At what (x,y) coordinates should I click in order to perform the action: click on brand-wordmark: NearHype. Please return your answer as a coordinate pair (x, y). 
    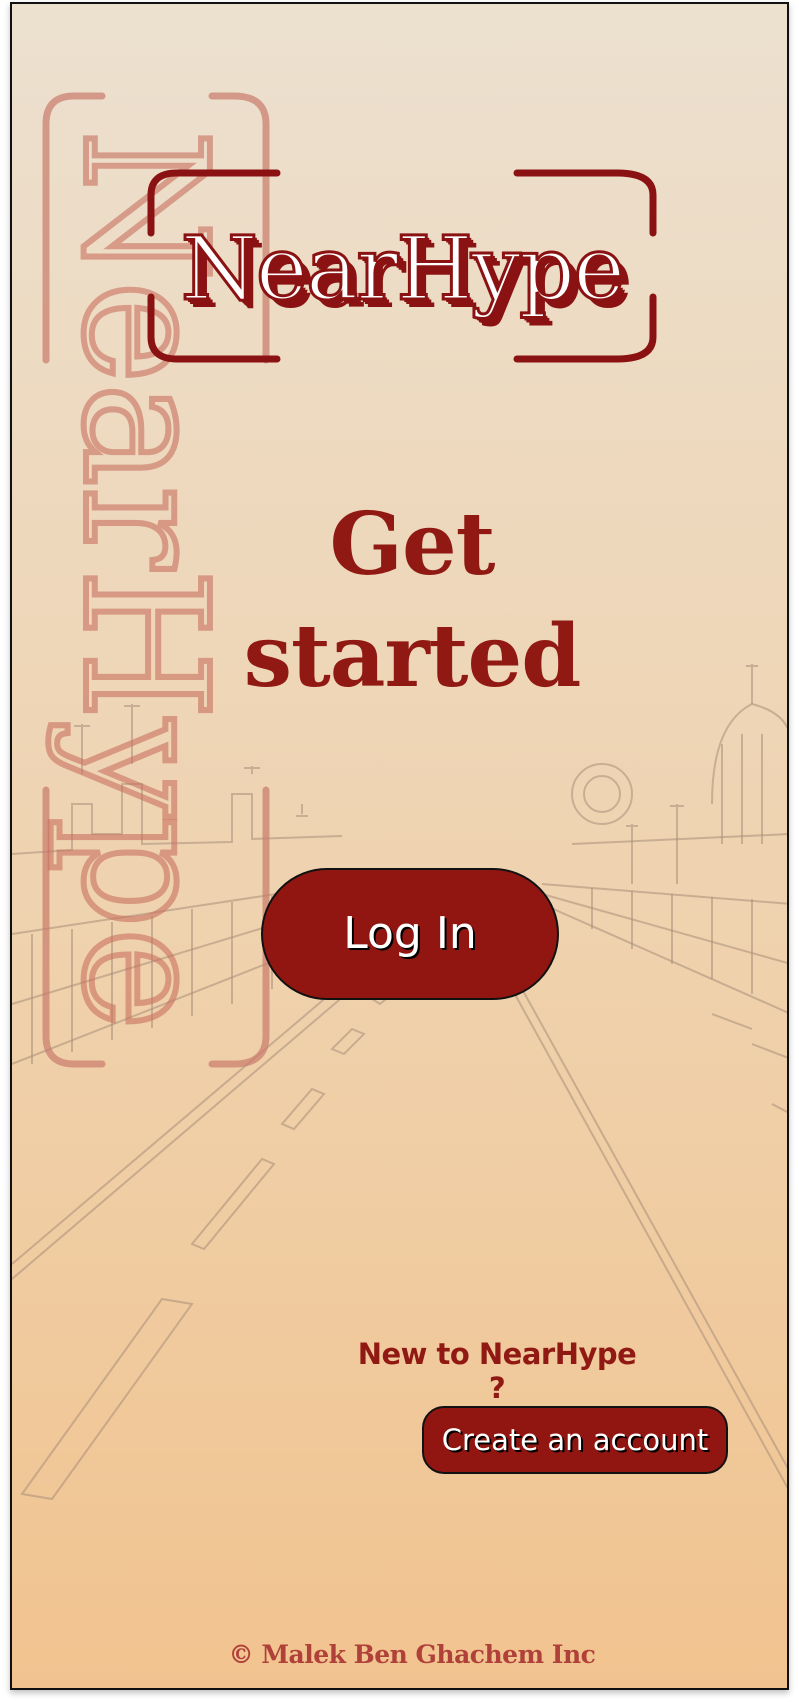
    Looking at the image, I should click on (402, 269).